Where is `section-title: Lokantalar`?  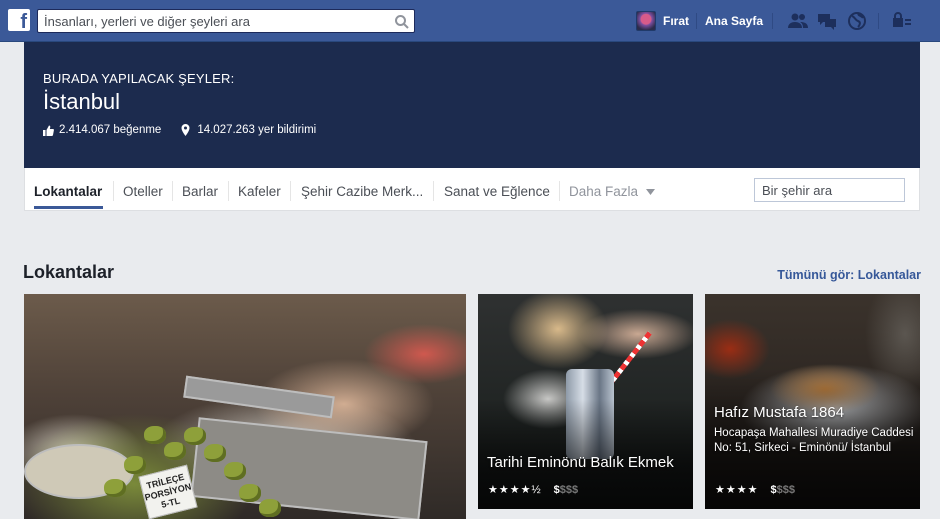
section-title: Lokantalar is located at coordinates (69, 272).